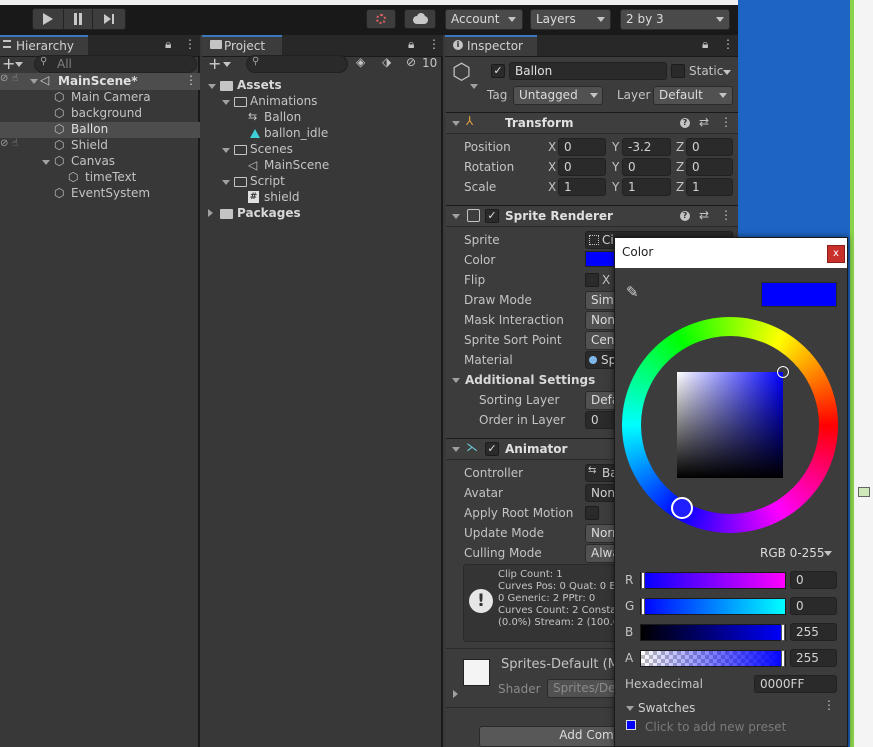  Describe the element at coordinates (643, 606) in the screenshot. I see `g-slider-handle` at that location.